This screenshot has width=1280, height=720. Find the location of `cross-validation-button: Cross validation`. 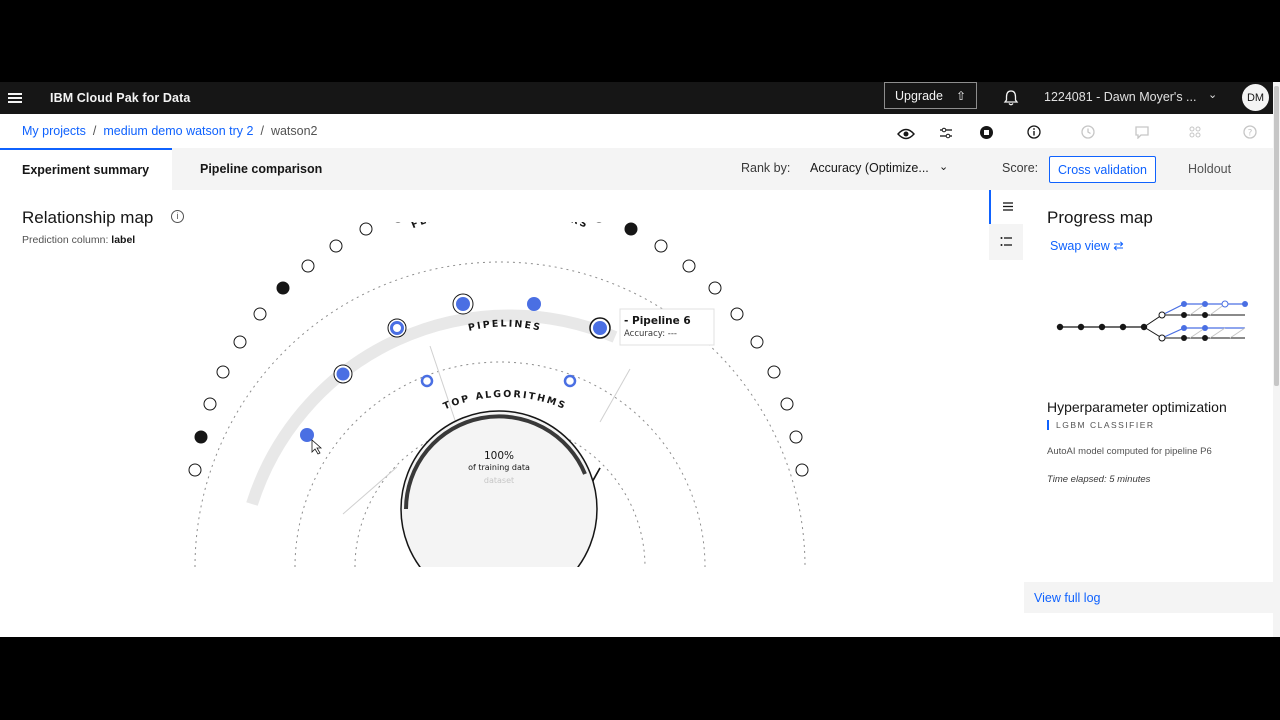

cross-validation-button: Cross validation is located at coordinates (1102, 169).